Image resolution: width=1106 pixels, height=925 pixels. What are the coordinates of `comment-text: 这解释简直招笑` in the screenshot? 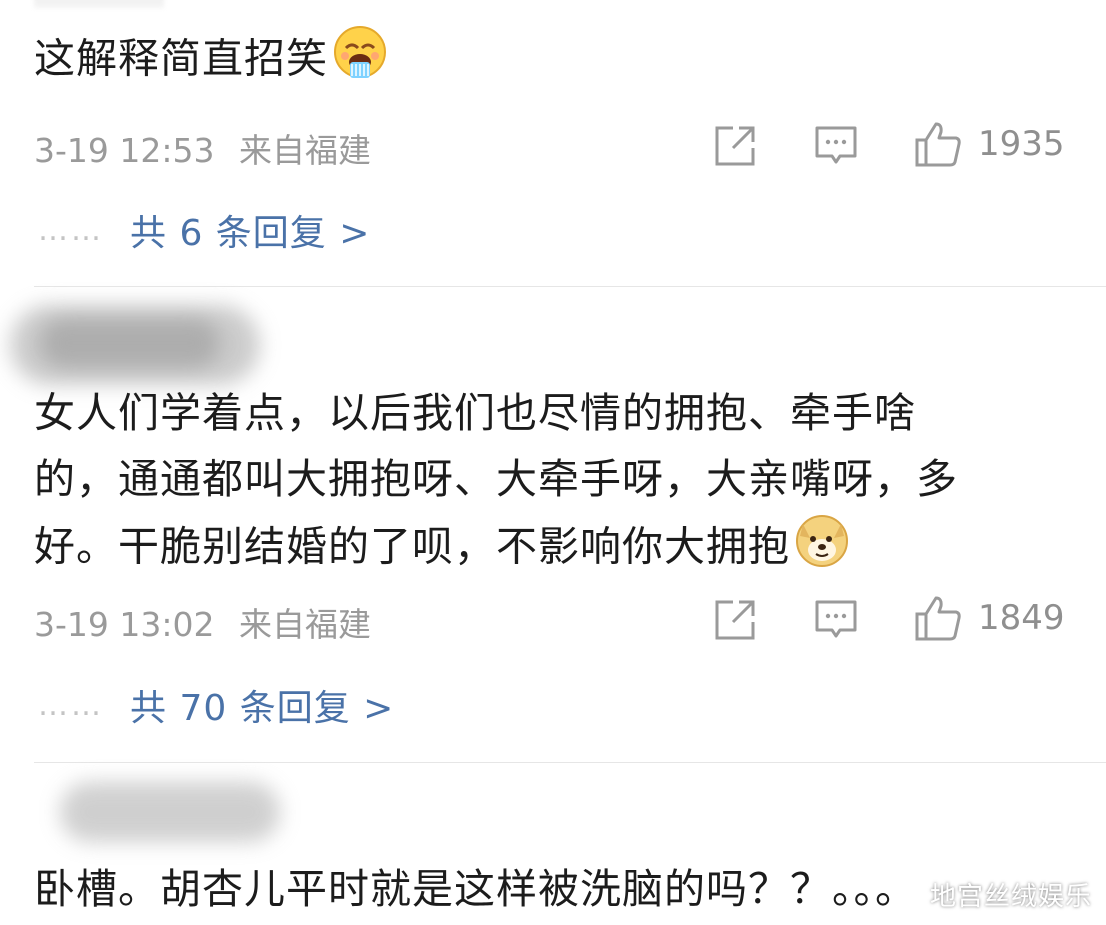 It's located at (211, 61).